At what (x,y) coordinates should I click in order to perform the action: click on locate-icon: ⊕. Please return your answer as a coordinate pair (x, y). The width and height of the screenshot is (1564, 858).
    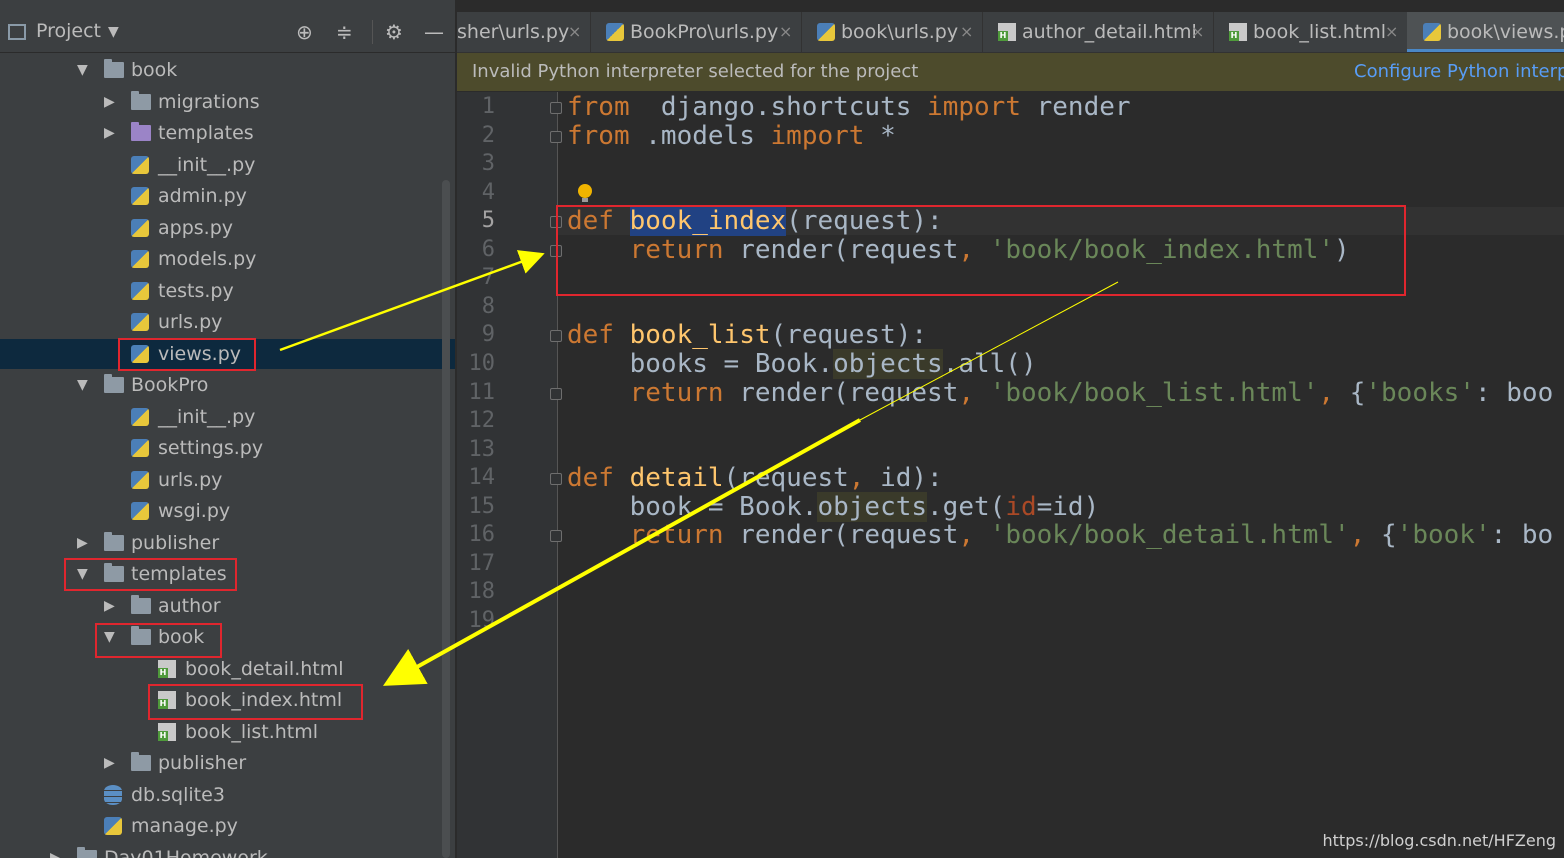
    Looking at the image, I should click on (304, 32).